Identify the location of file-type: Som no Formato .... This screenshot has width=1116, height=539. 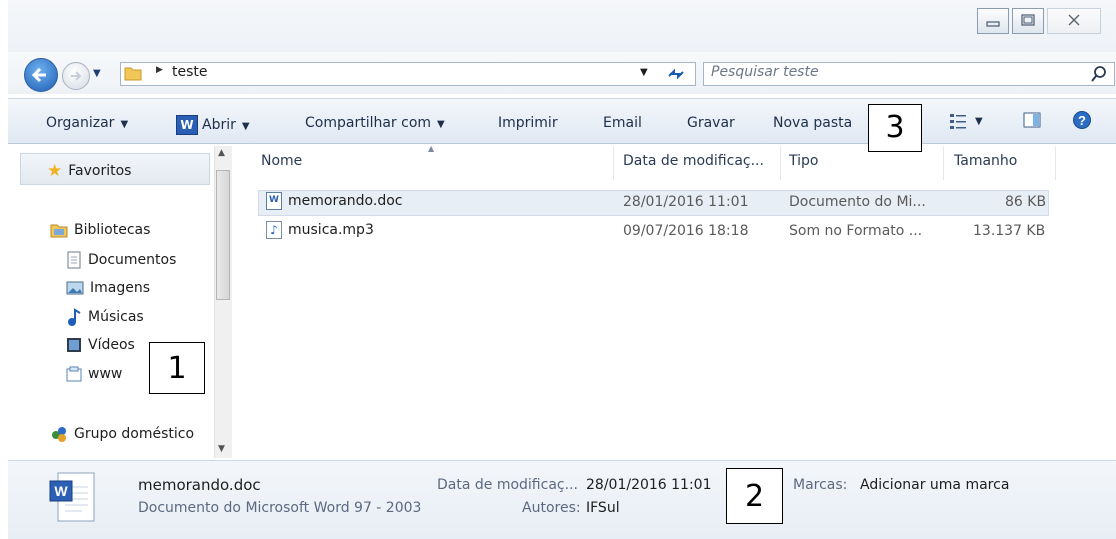
(856, 231).